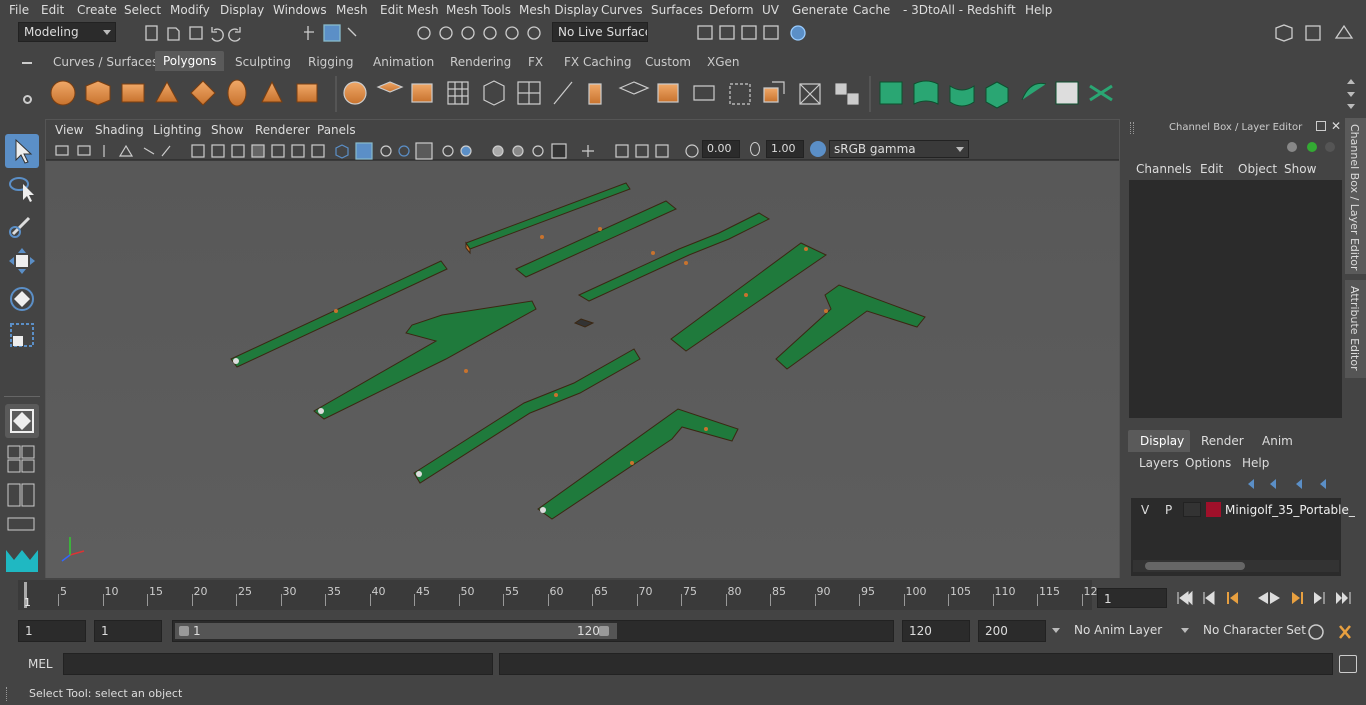  Describe the element at coordinates (300, 10) in the screenshot. I see `menu-windows: Windows` at that location.